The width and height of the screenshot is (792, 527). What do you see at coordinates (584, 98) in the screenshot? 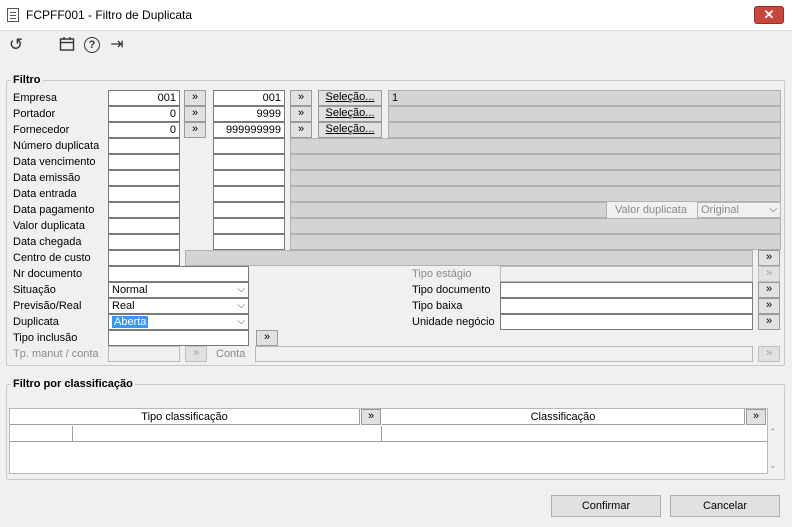
I see `empresa-descricao: 1` at bounding box center [584, 98].